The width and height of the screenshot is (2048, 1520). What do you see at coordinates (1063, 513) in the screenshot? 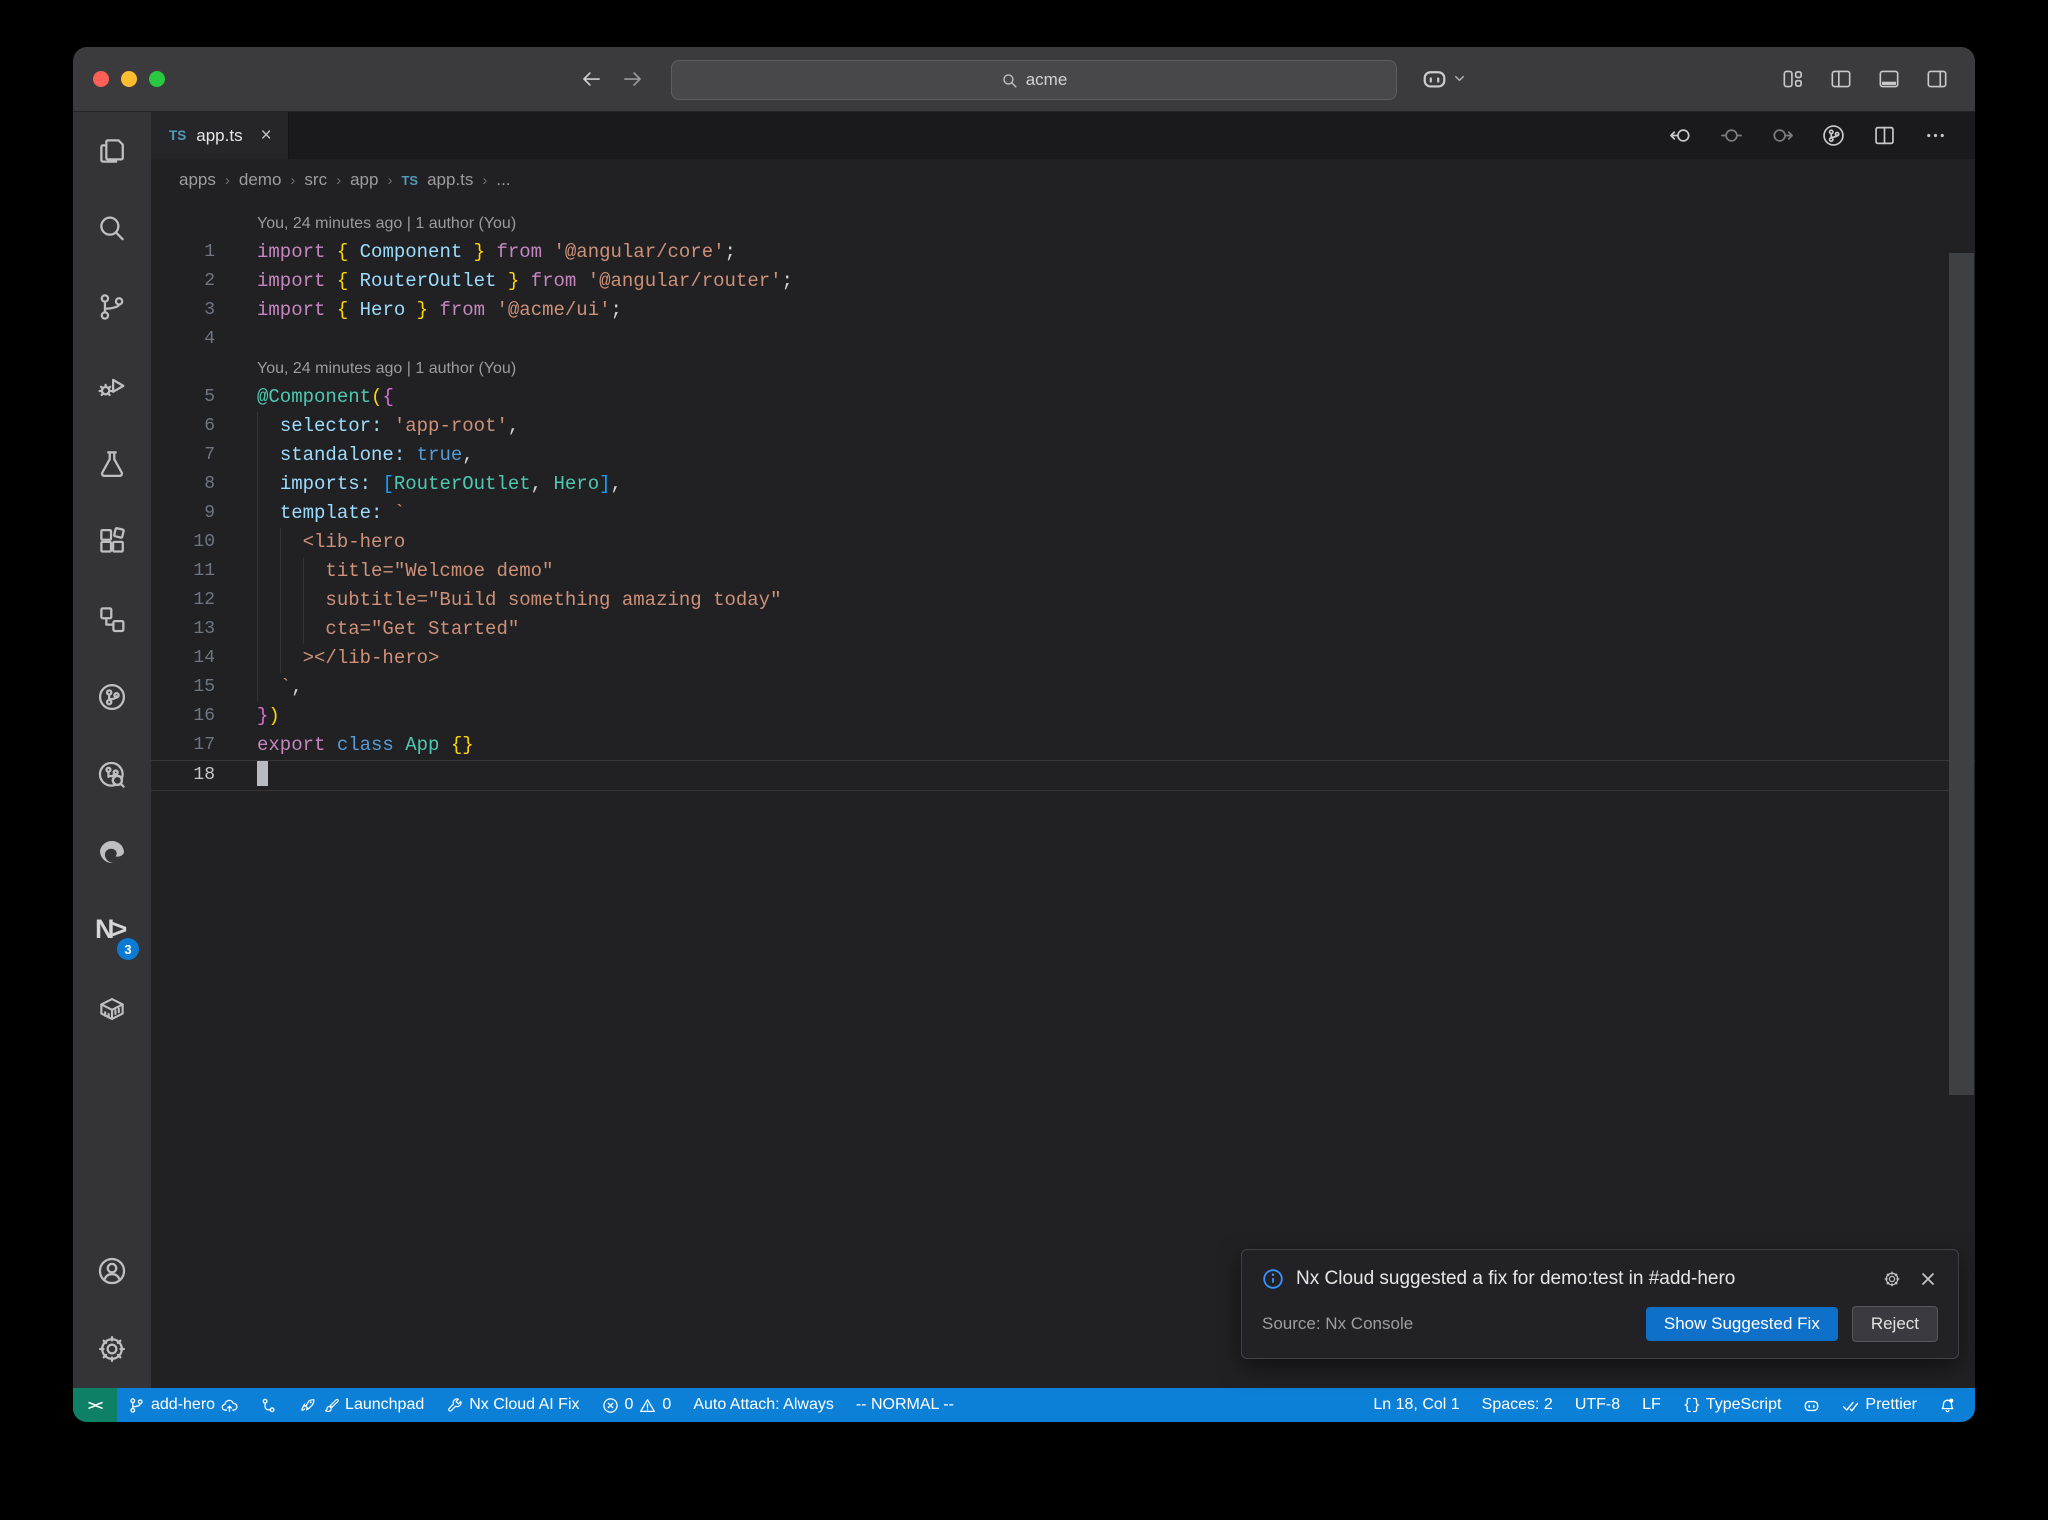
I see `code-line: 9 template: `` at bounding box center [1063, 513].